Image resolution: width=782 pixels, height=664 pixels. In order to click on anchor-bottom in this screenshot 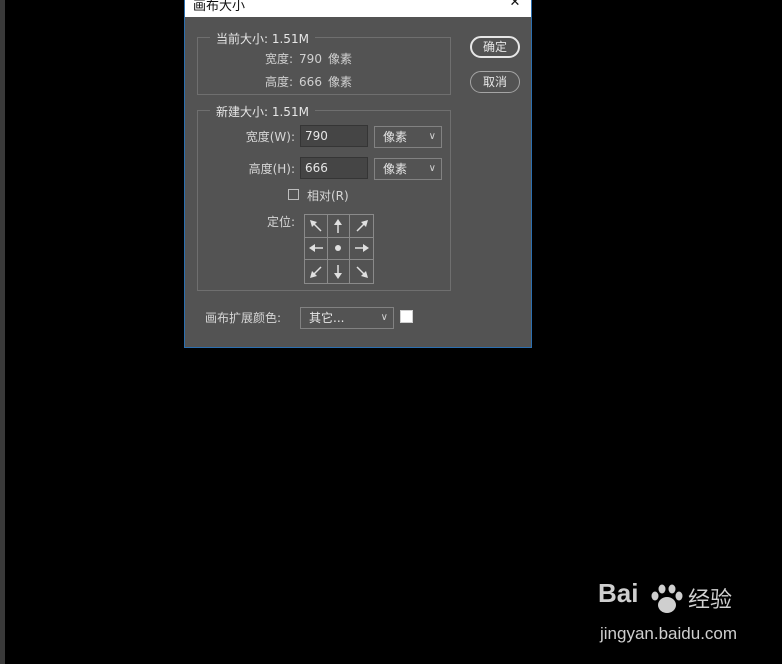, I will do `click(339, 271)`.